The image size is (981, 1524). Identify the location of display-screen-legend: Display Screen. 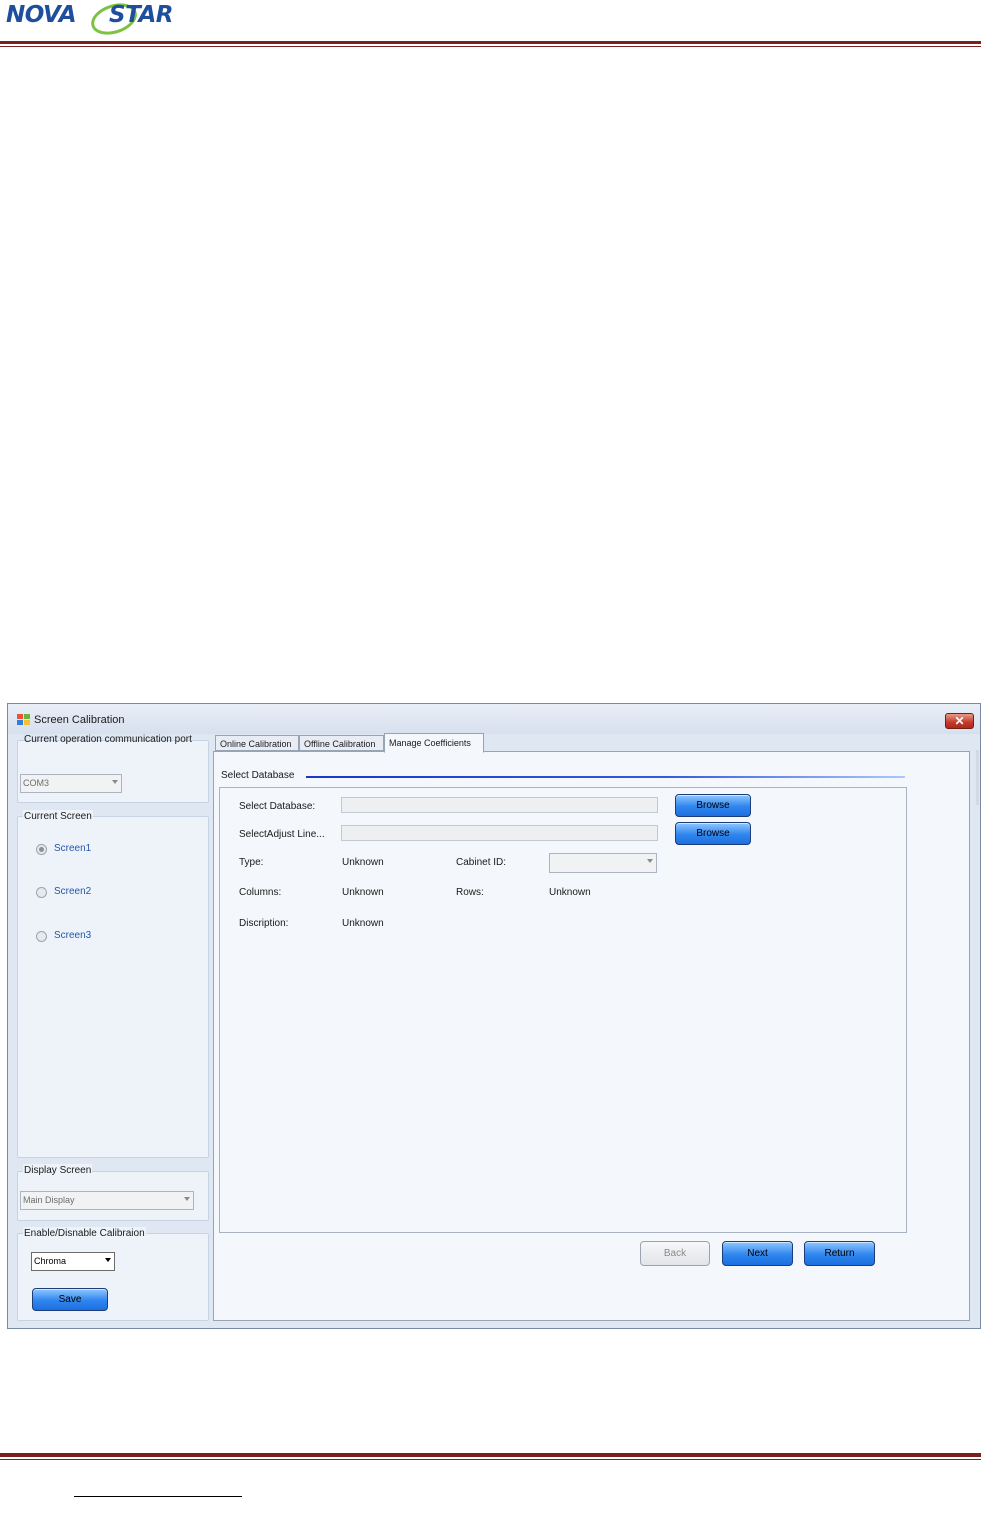
(58, 1170).